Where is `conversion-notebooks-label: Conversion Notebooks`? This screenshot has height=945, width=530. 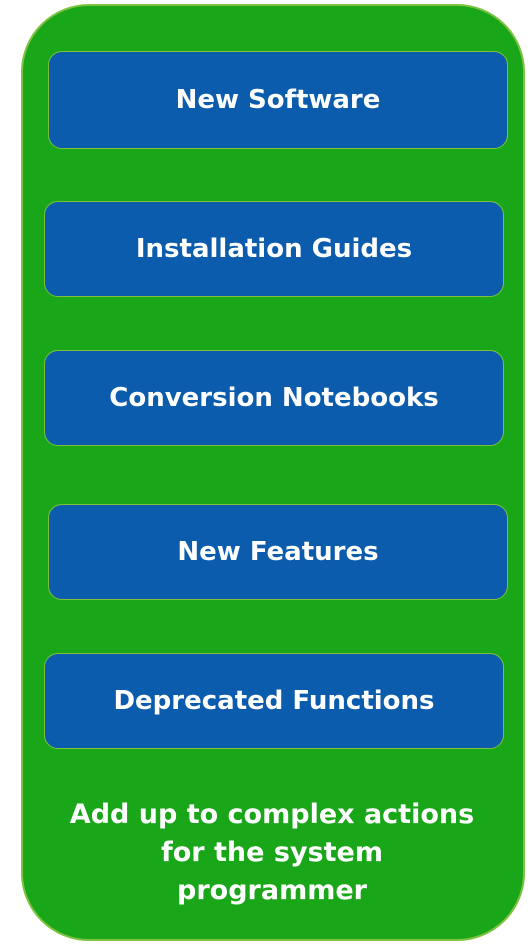
conversion-notebooks-label: Conversion Notebooks is located at coordinates (274, 398).